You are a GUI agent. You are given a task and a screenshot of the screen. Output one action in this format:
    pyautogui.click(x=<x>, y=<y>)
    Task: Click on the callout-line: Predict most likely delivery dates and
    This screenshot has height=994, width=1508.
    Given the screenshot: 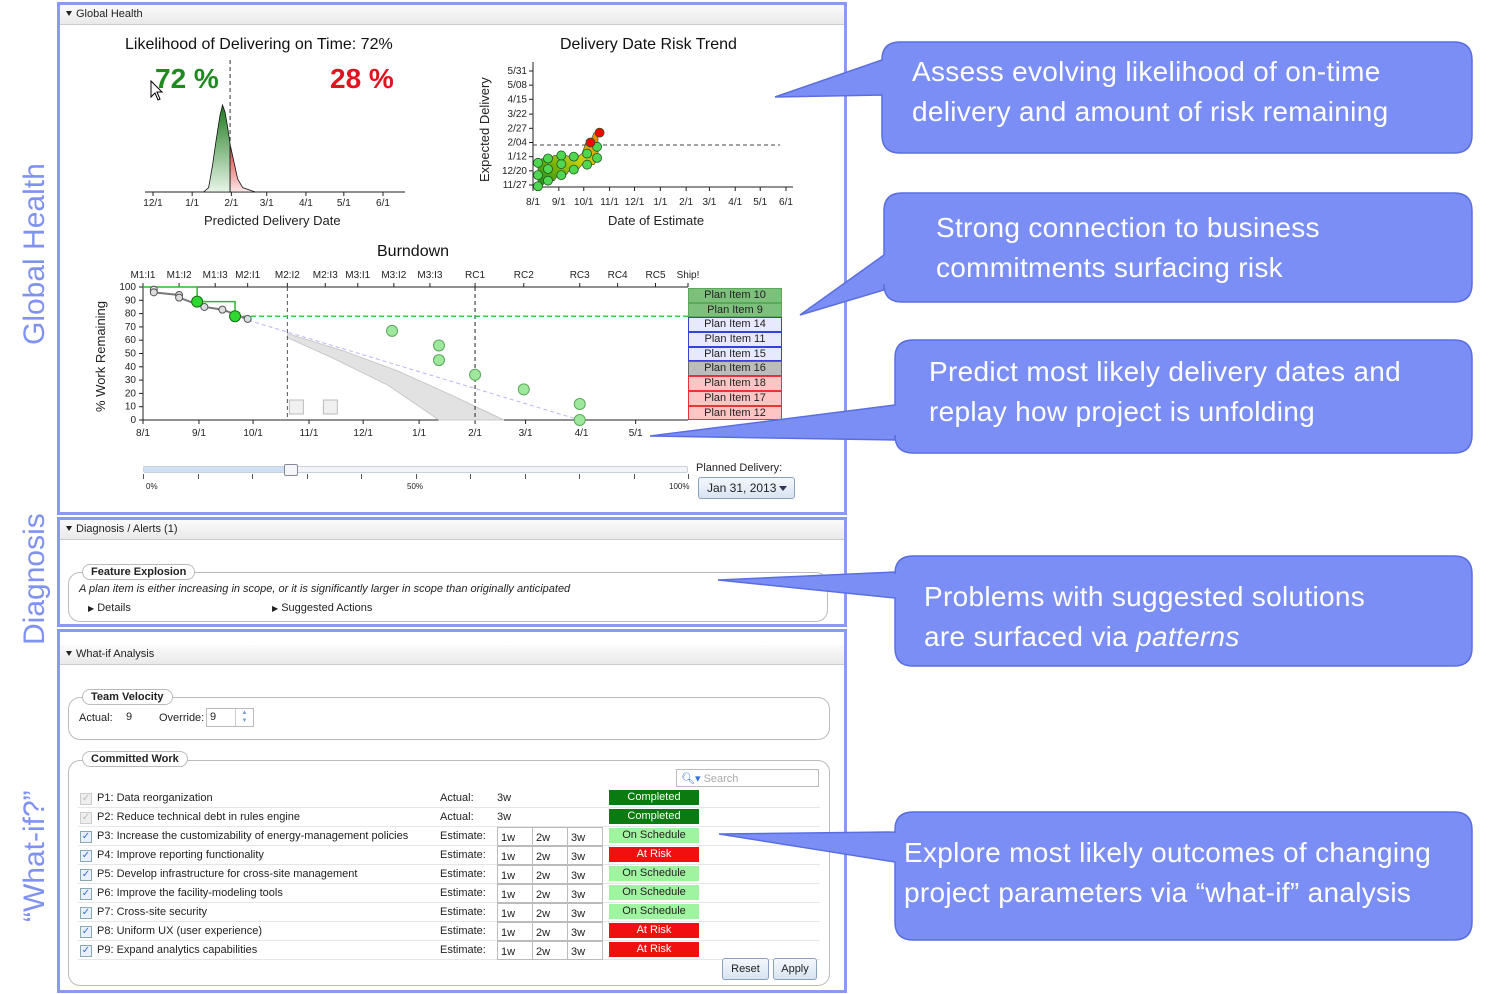 What is the action you would take?
    pyautogui.click(x=1165, y=371)
    